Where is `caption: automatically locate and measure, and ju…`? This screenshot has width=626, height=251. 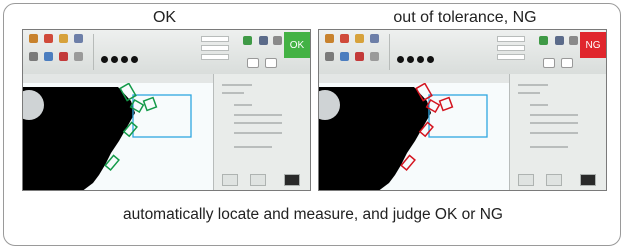 caption: automatically locate and measure, and ju… is located at coordinates (313, 214).